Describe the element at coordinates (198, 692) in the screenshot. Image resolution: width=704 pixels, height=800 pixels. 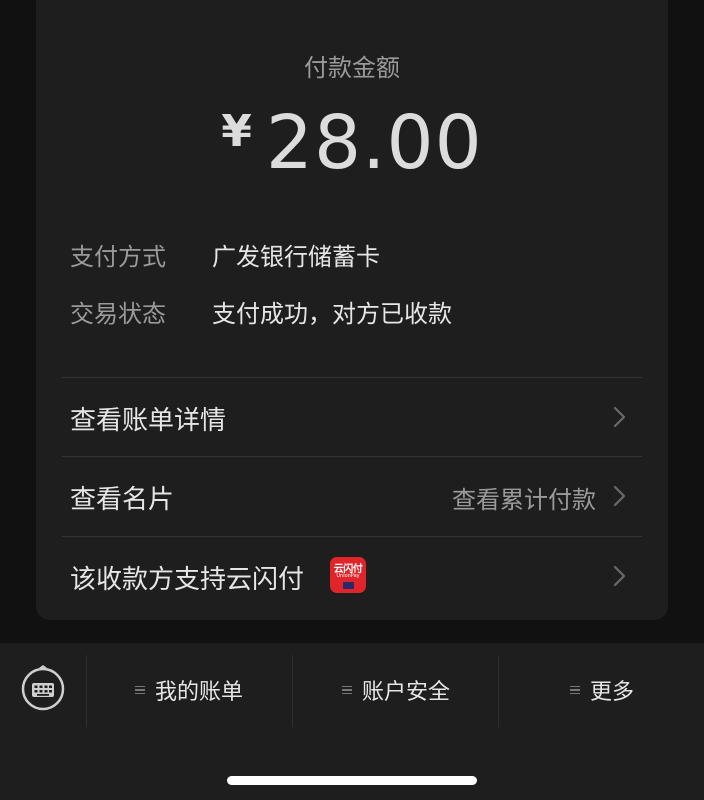
I see `tab-my-bills-label: 我的账单` at that location.